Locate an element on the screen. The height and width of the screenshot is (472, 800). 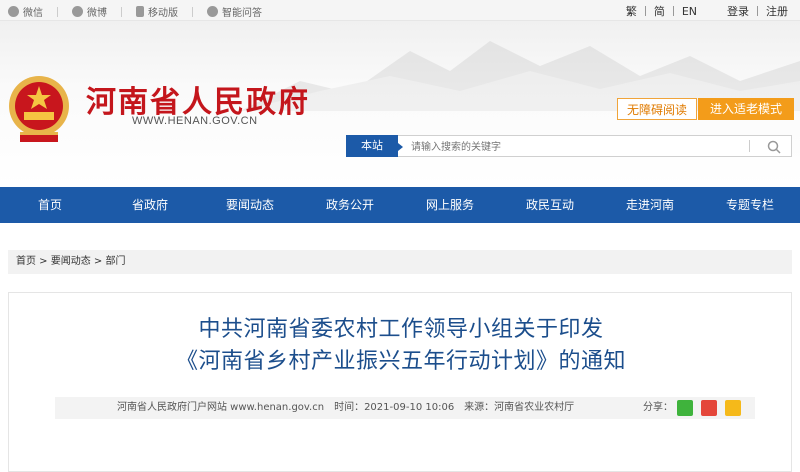
breadcrumb: 首页 > 要闻动态 > 部门 is located at coordinates (400, 262).